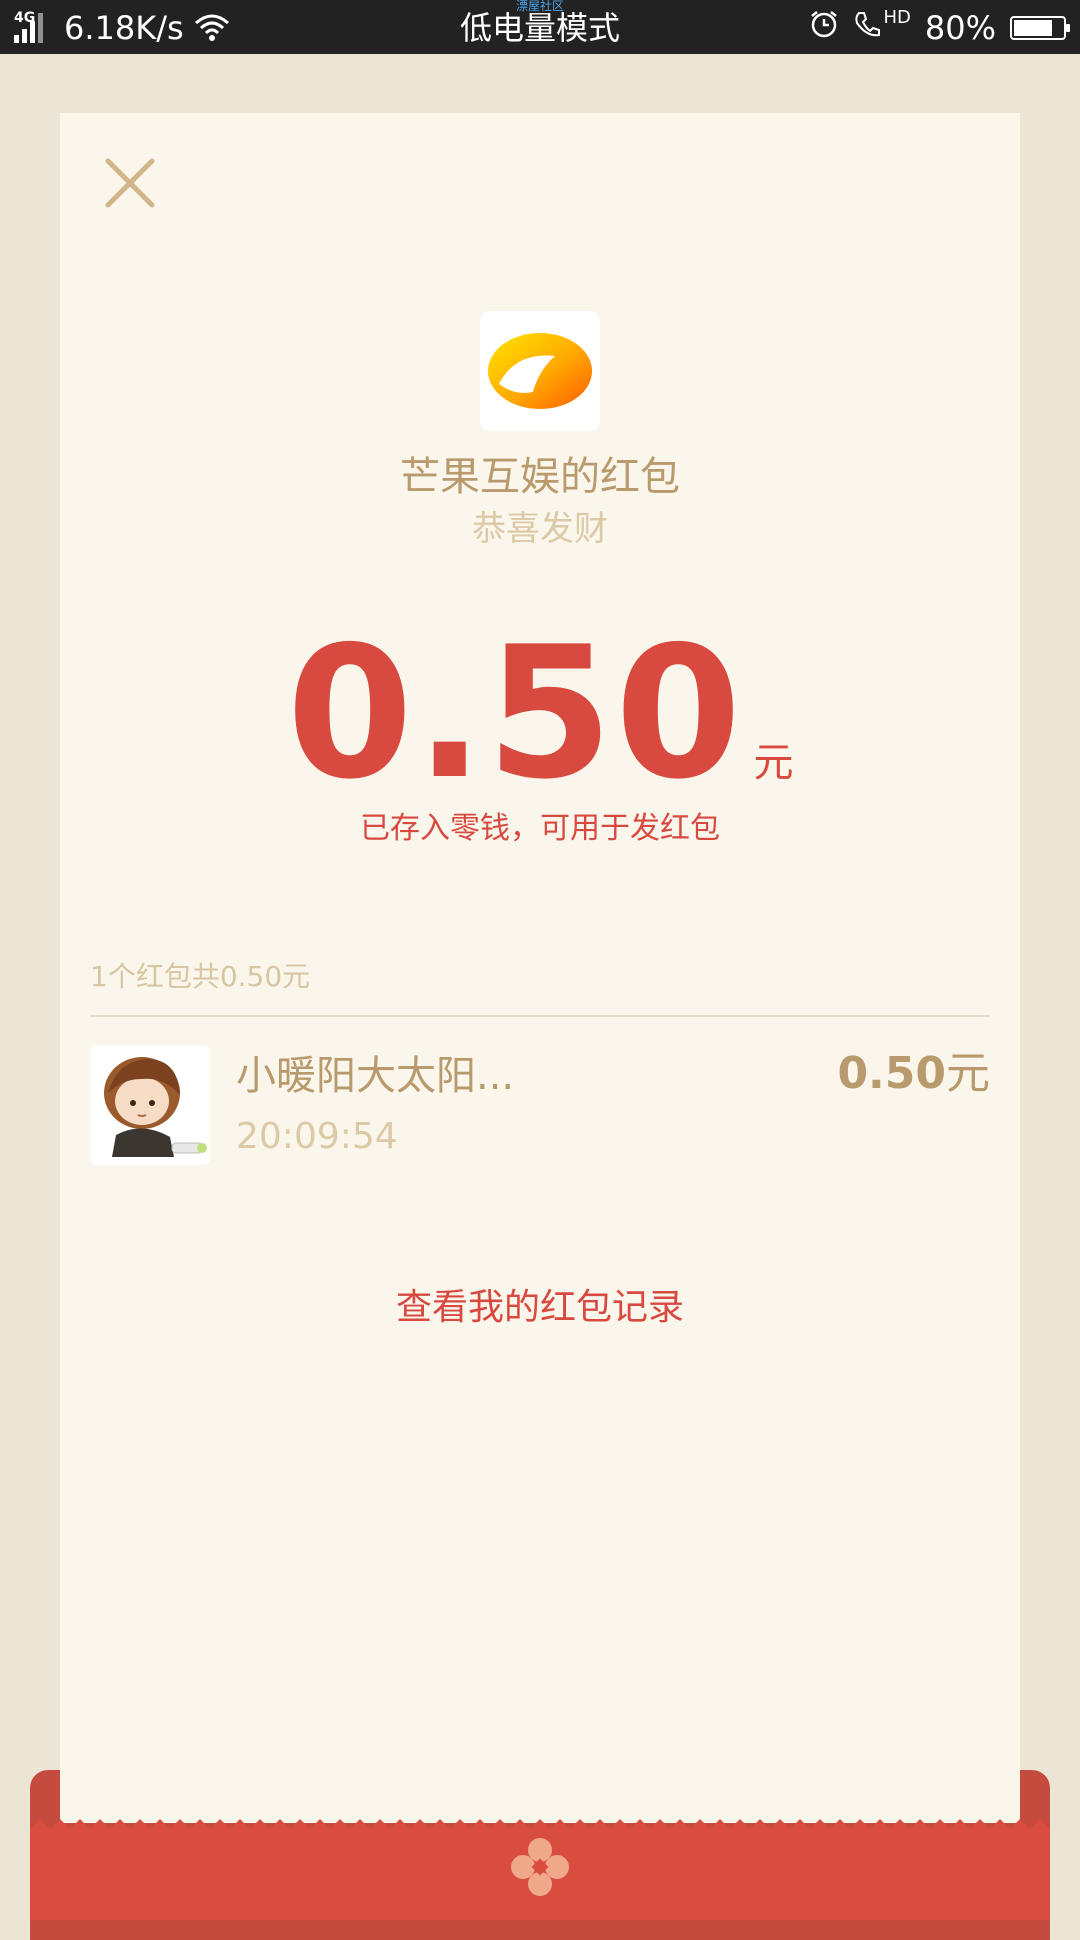  I want to click on close-icon, so click(130, 183).